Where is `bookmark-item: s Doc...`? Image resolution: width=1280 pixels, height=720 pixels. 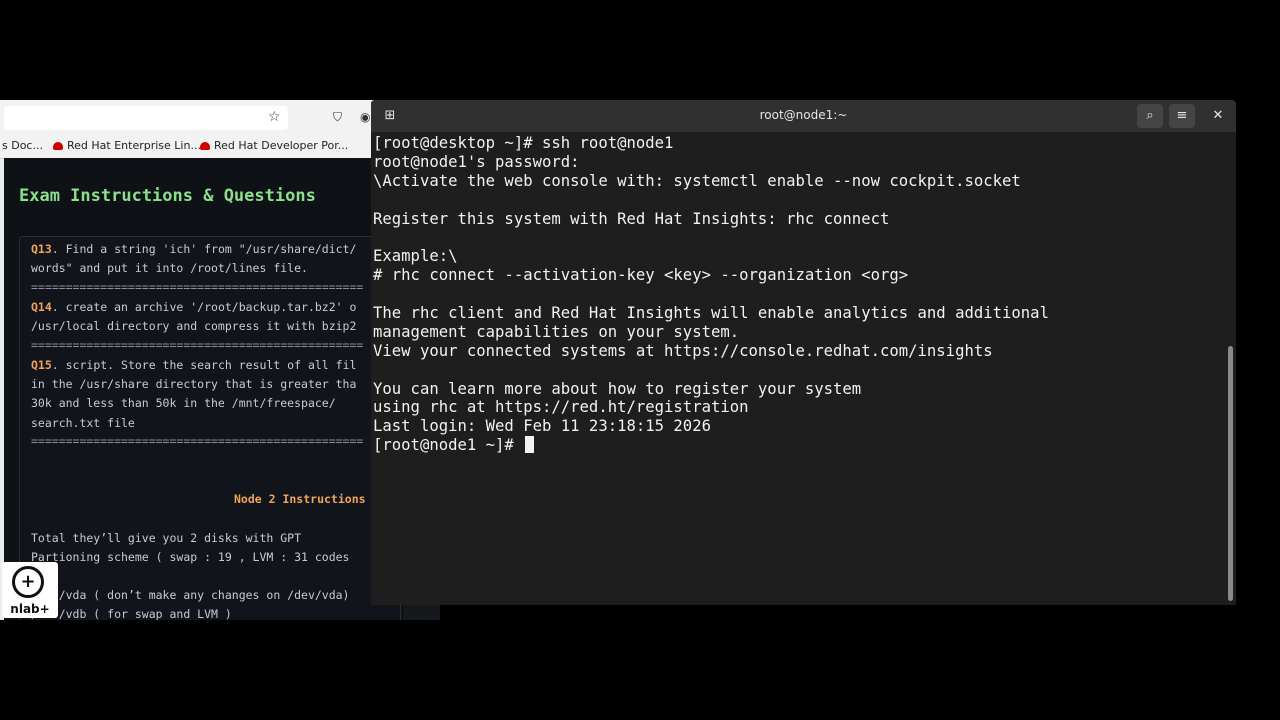
bookmark-item: s Doc... is located at coordinates (22, 145).